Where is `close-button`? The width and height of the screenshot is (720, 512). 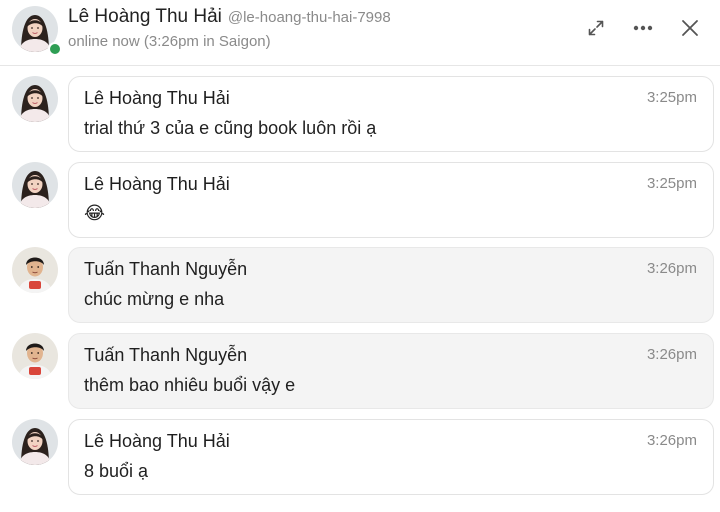 close-button is located at coordinates (690, 28).